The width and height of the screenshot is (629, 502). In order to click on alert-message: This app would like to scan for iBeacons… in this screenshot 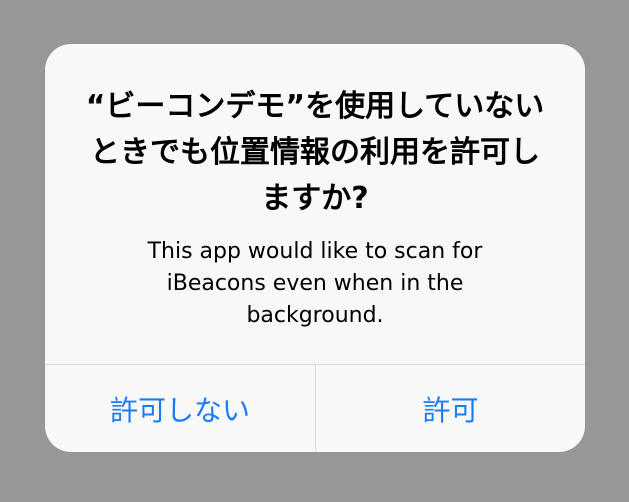, I will do `click(315, 283)`.